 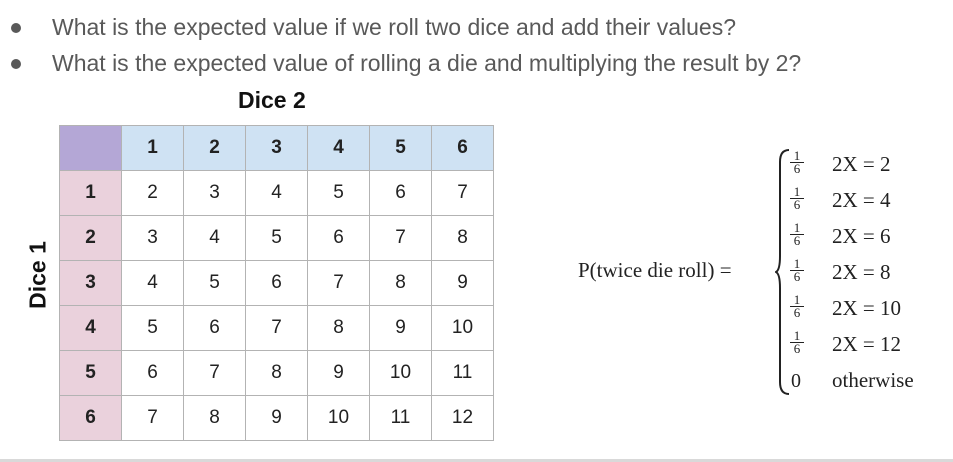 I want to click on case-condition: 2X = 4, so click(x=861, y=200).